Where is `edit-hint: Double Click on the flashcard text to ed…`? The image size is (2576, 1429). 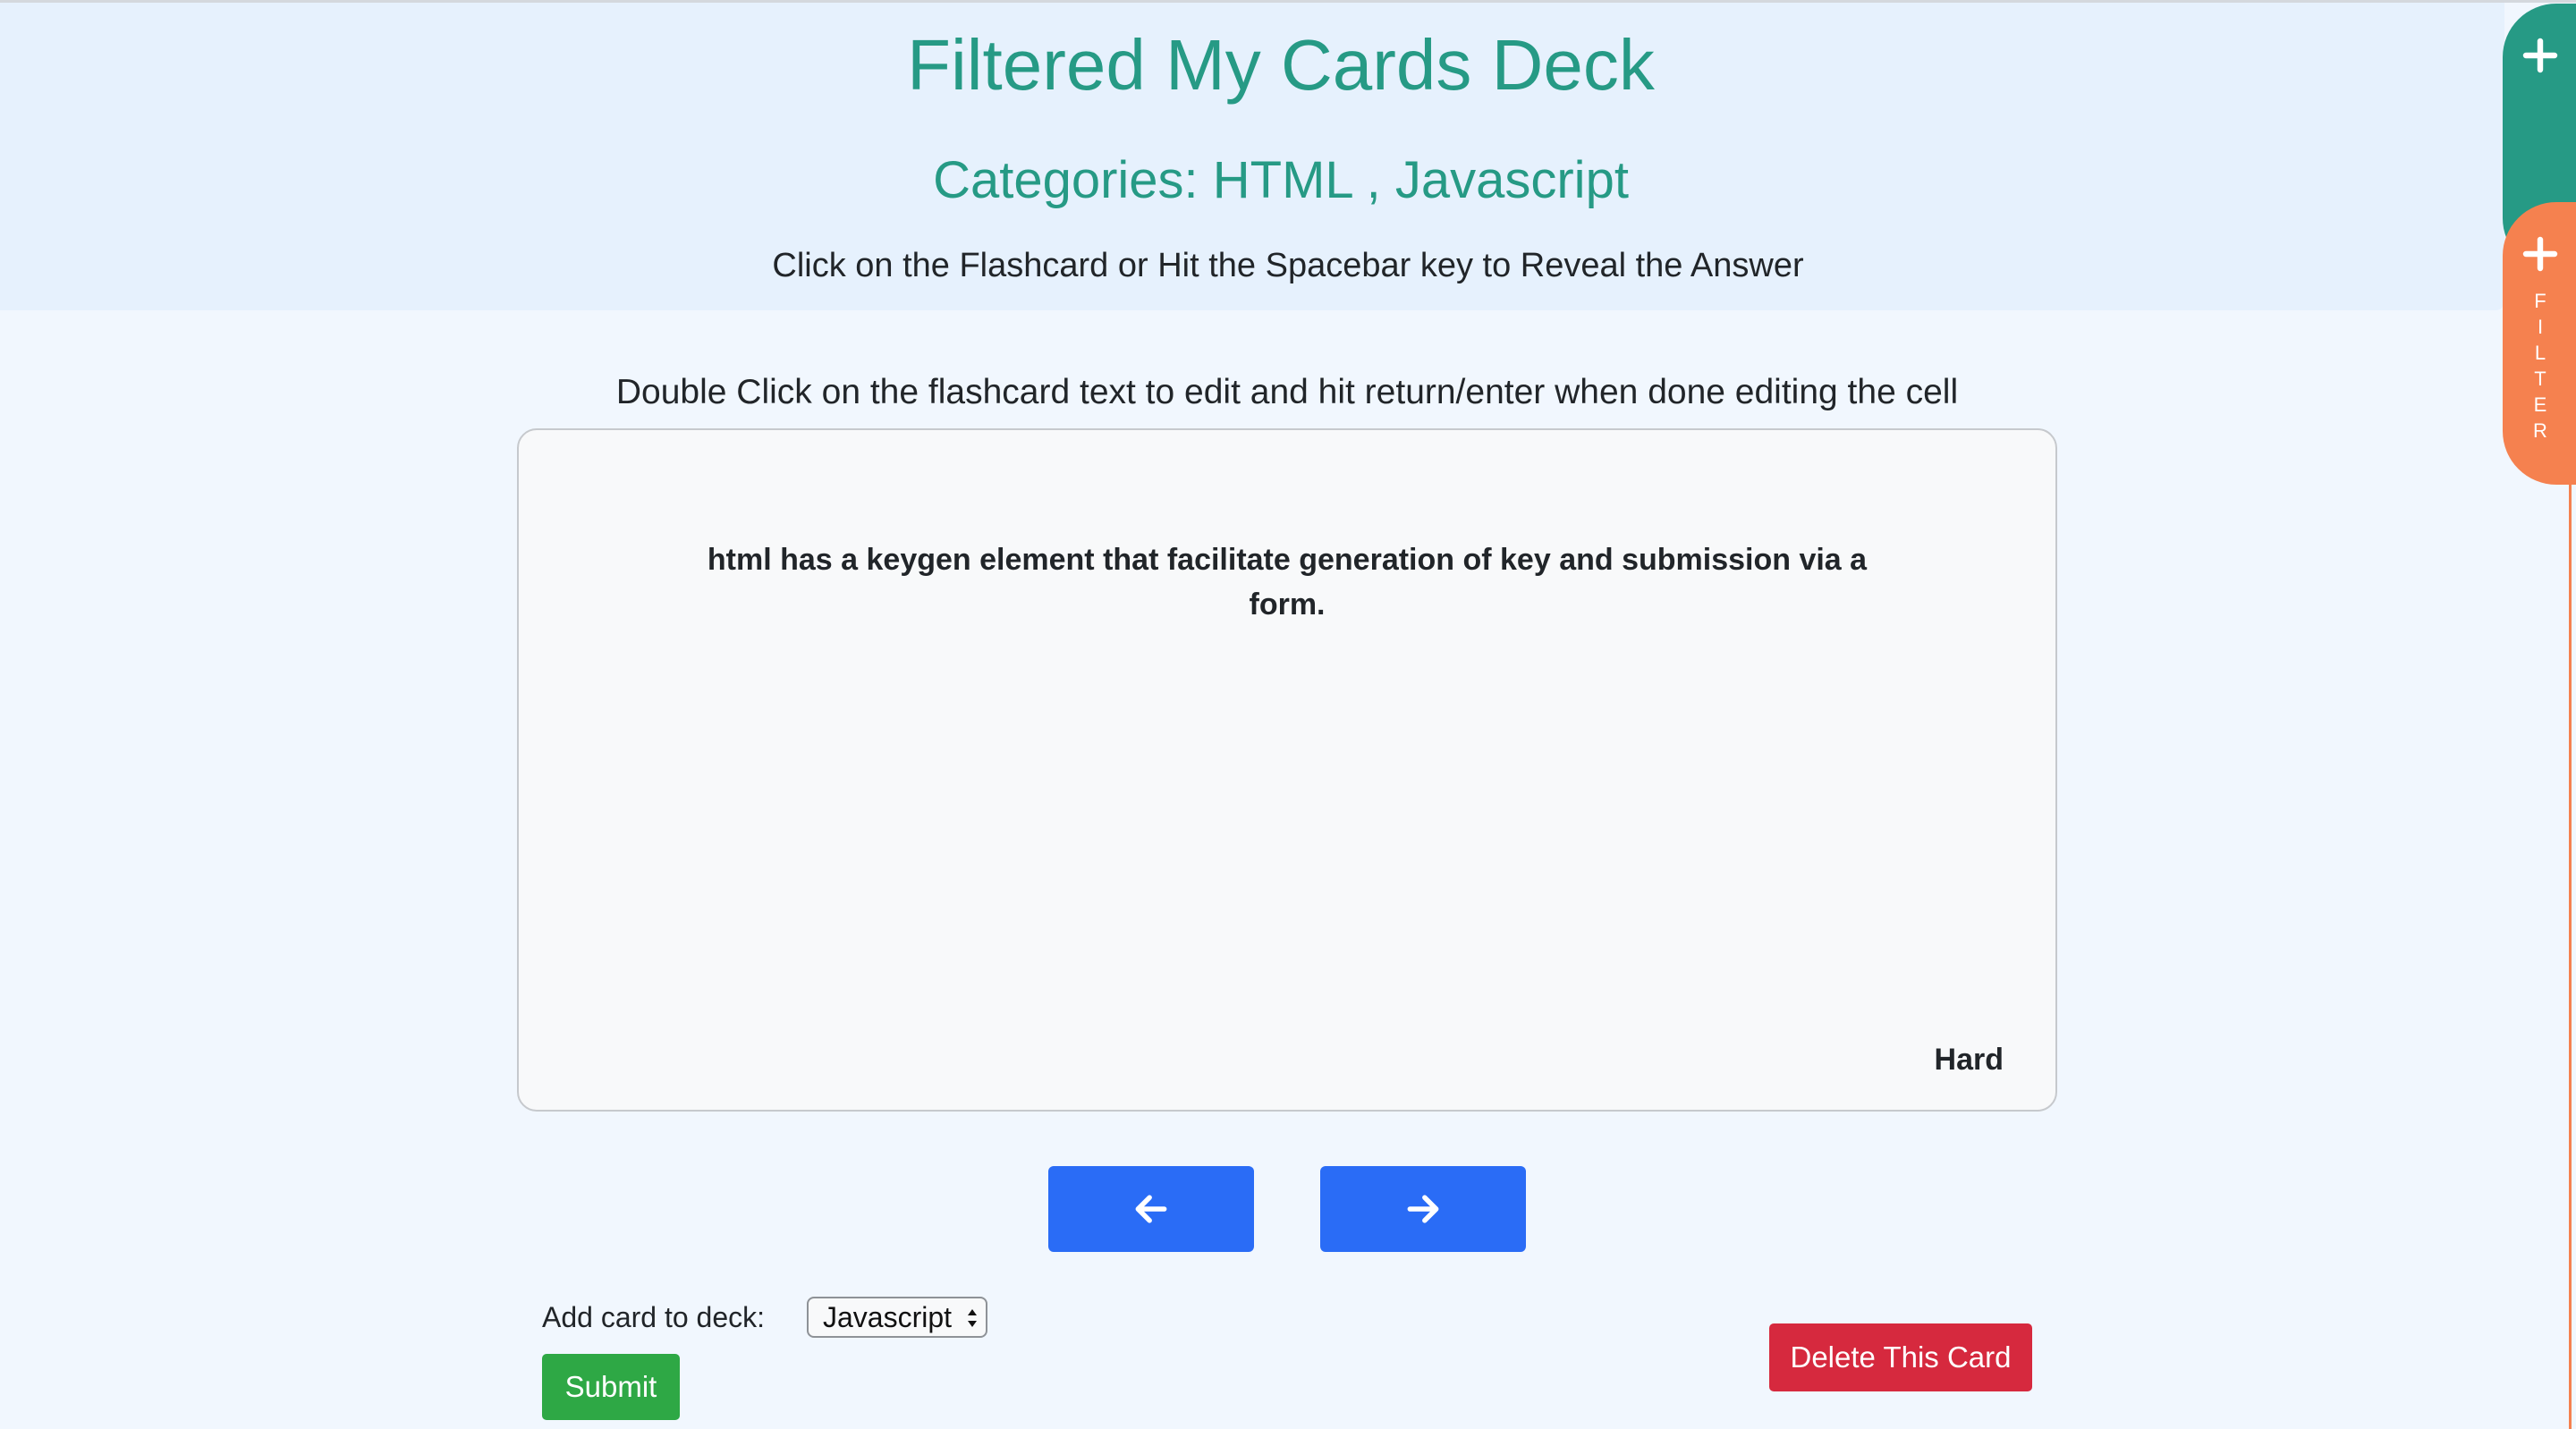
edit-hint: Double Click on the flashcard text to ed… is located at coordinates (1287, 392).